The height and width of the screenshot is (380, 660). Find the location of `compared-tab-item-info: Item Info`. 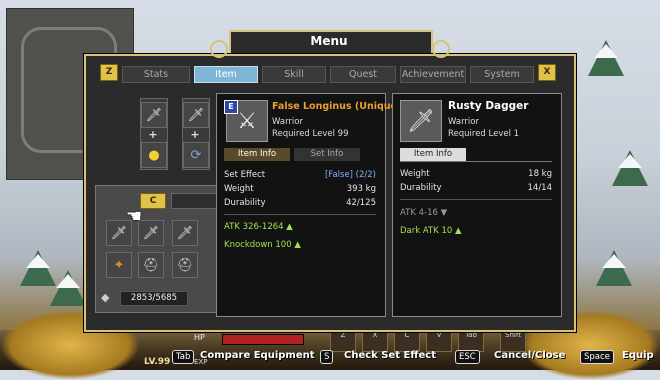

compared-tab-item-info: Item Info is located at coordinates (433, 154).